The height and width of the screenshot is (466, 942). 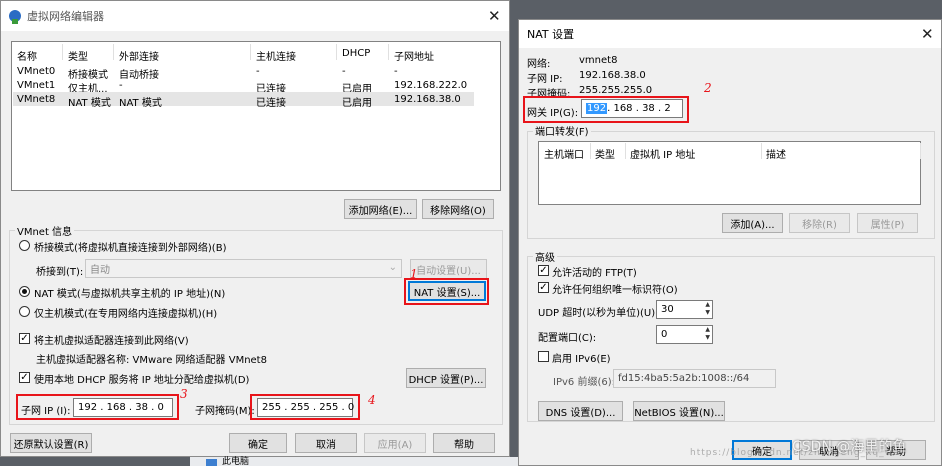 I want to click on allow-ftp-checkbox: ✓, so click(x=543, y=270).